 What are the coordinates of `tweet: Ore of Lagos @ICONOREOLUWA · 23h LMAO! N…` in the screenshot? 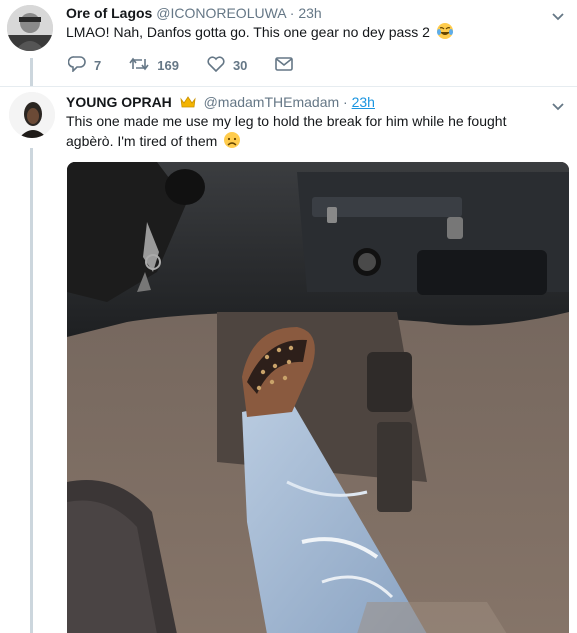 It's located at (288, 43).